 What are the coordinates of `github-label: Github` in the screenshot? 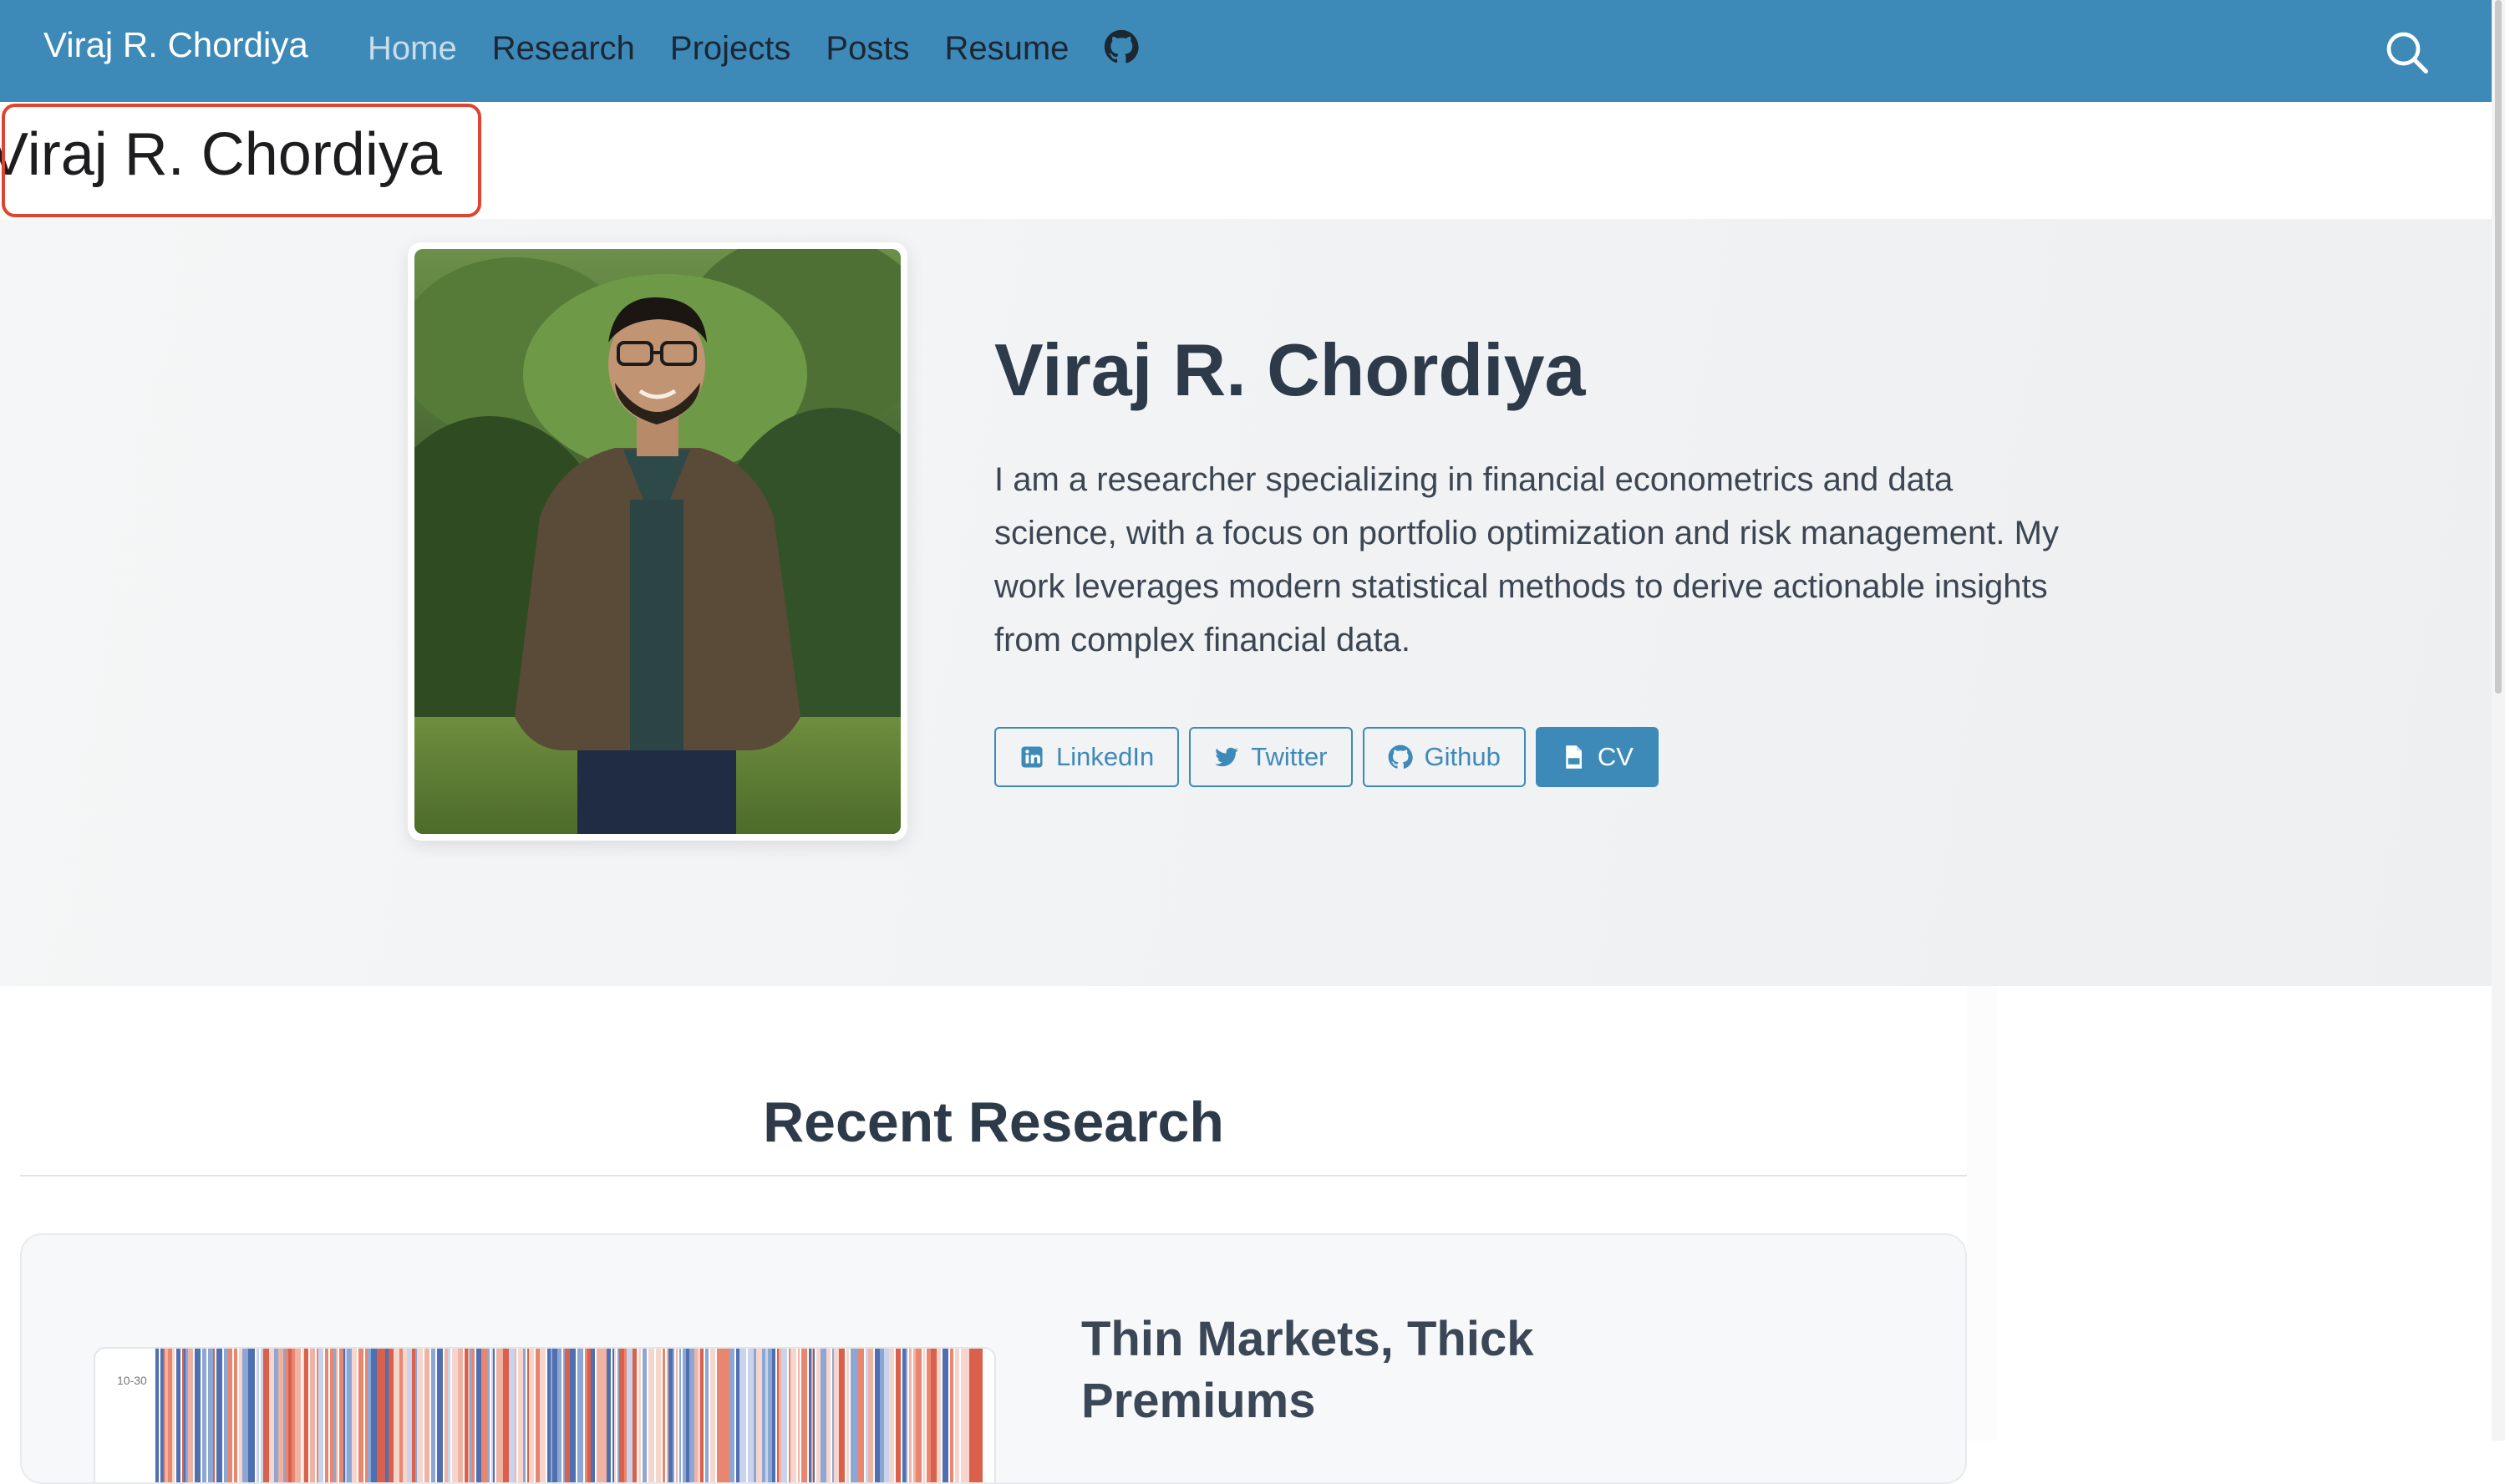 It's located at (1462, 756).